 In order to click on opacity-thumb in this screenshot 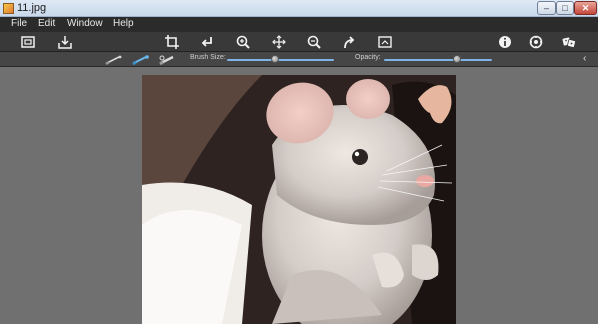, I will do `click(457, 59)`.